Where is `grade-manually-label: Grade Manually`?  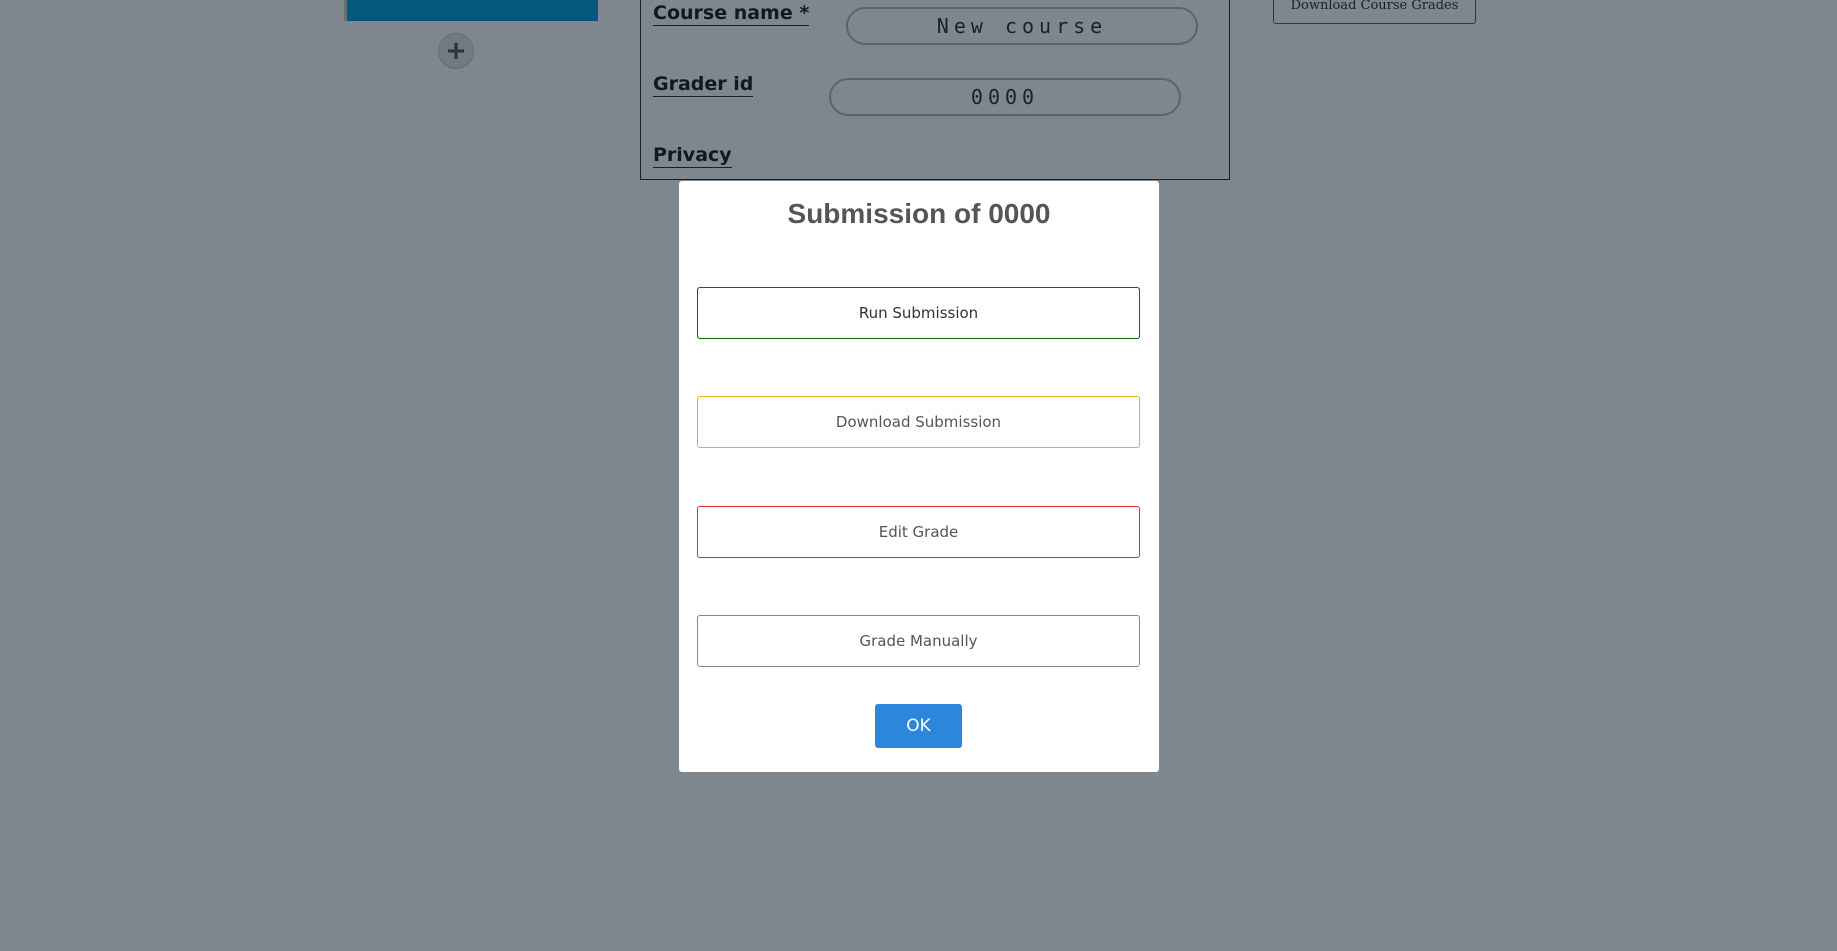 grade-manually-label: Grade Manually is located at coordinates (918, 641).